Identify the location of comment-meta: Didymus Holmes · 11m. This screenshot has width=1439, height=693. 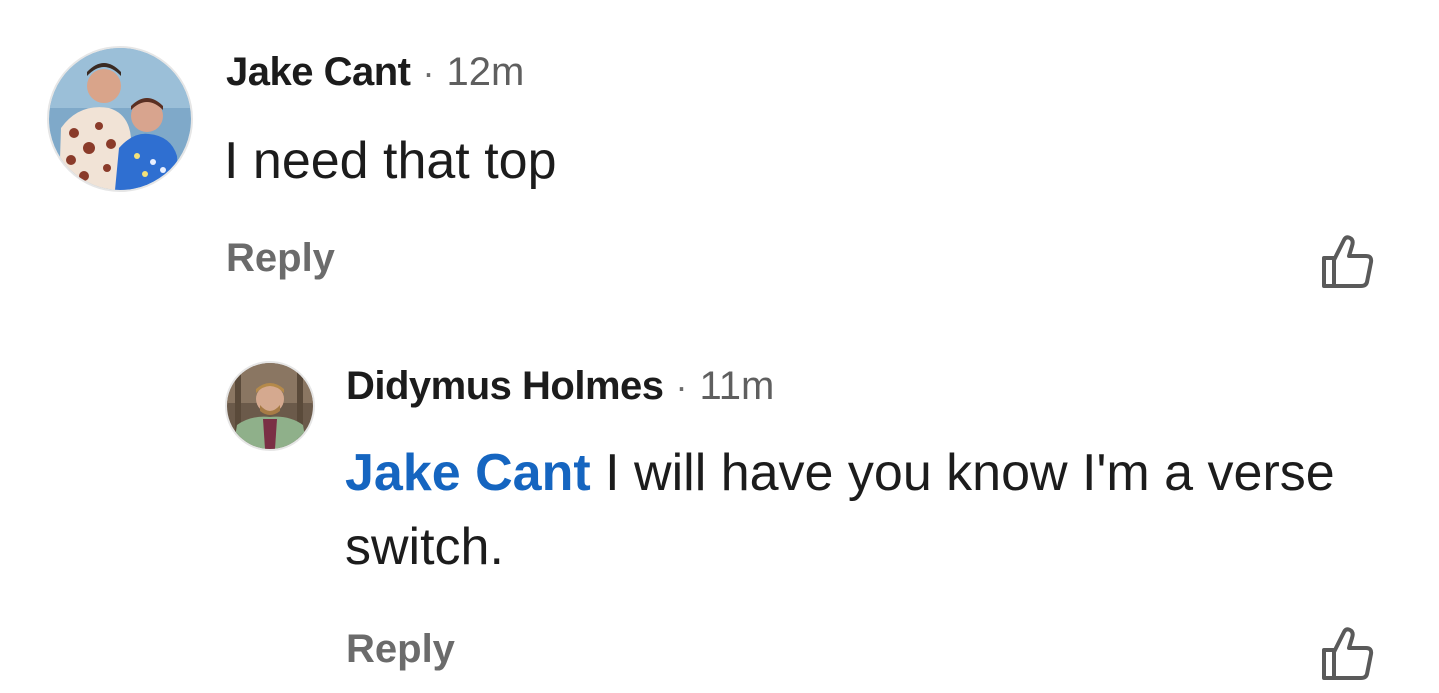
(560, 386).